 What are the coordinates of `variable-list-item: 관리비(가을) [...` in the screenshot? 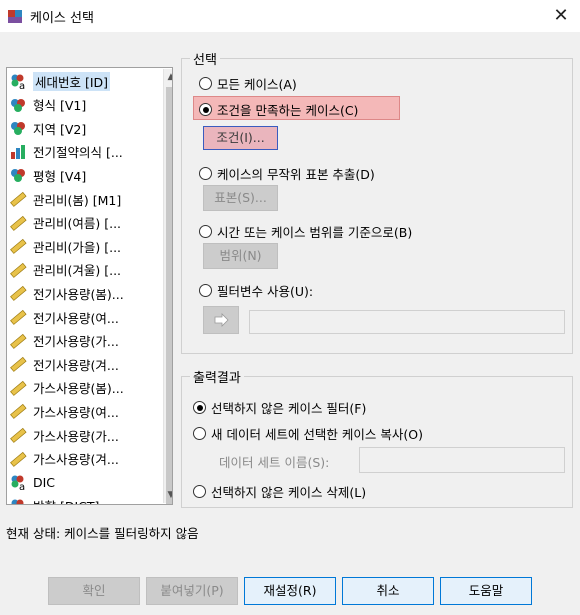 It's located at (83, 246).